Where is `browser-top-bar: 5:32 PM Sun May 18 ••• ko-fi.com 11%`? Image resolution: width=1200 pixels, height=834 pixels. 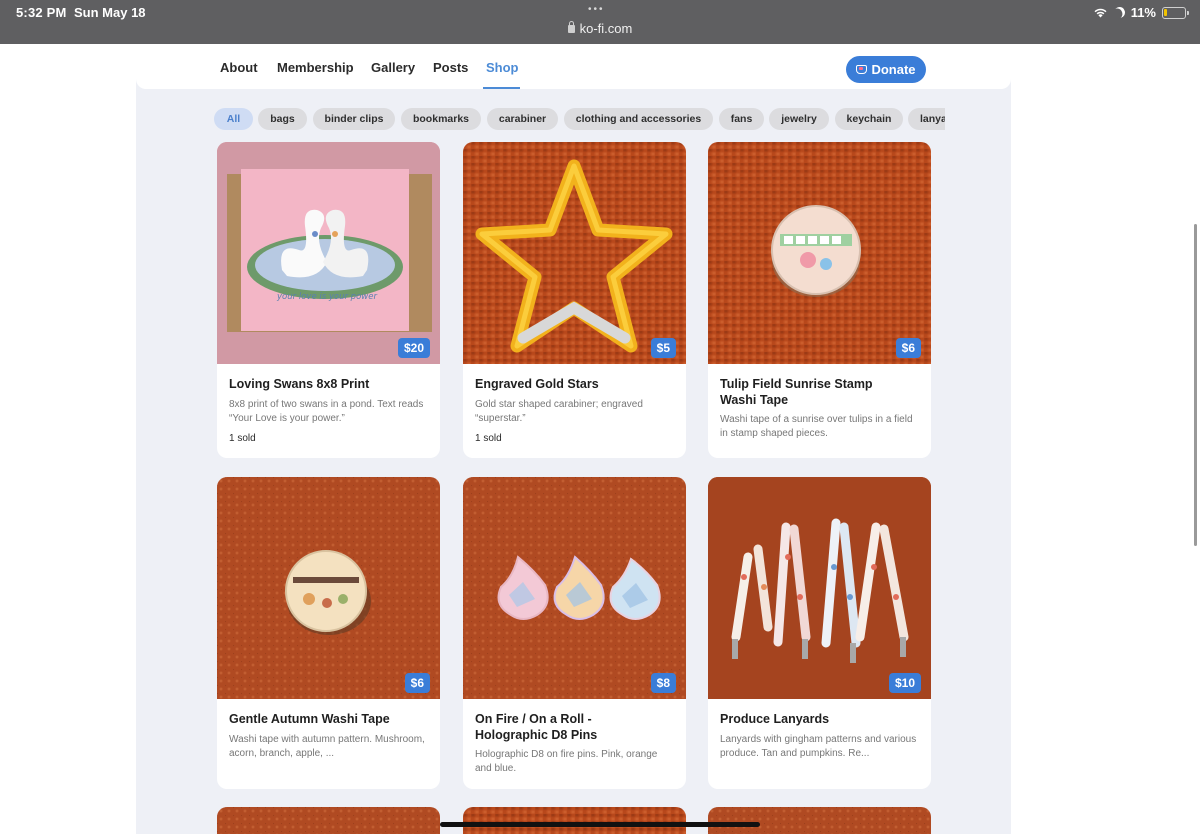 browser-top-bar: 5:32 PM Sun May 18 ••• ko-fi.com 11% is located at coordinates (600, 22).